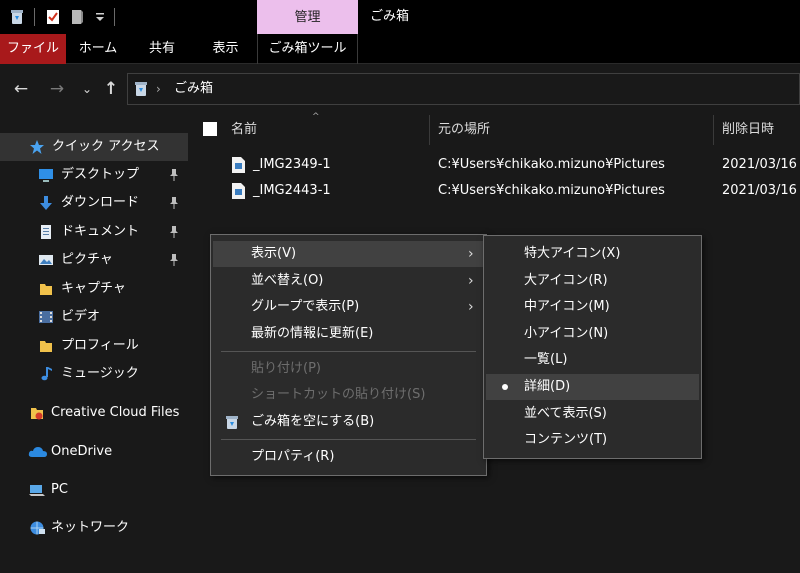 The image size is (800, 573). What do you see at coordinates (162, 49) in the screenshot?
I see `tab-share: 共有` at bounding box center [162, 49].